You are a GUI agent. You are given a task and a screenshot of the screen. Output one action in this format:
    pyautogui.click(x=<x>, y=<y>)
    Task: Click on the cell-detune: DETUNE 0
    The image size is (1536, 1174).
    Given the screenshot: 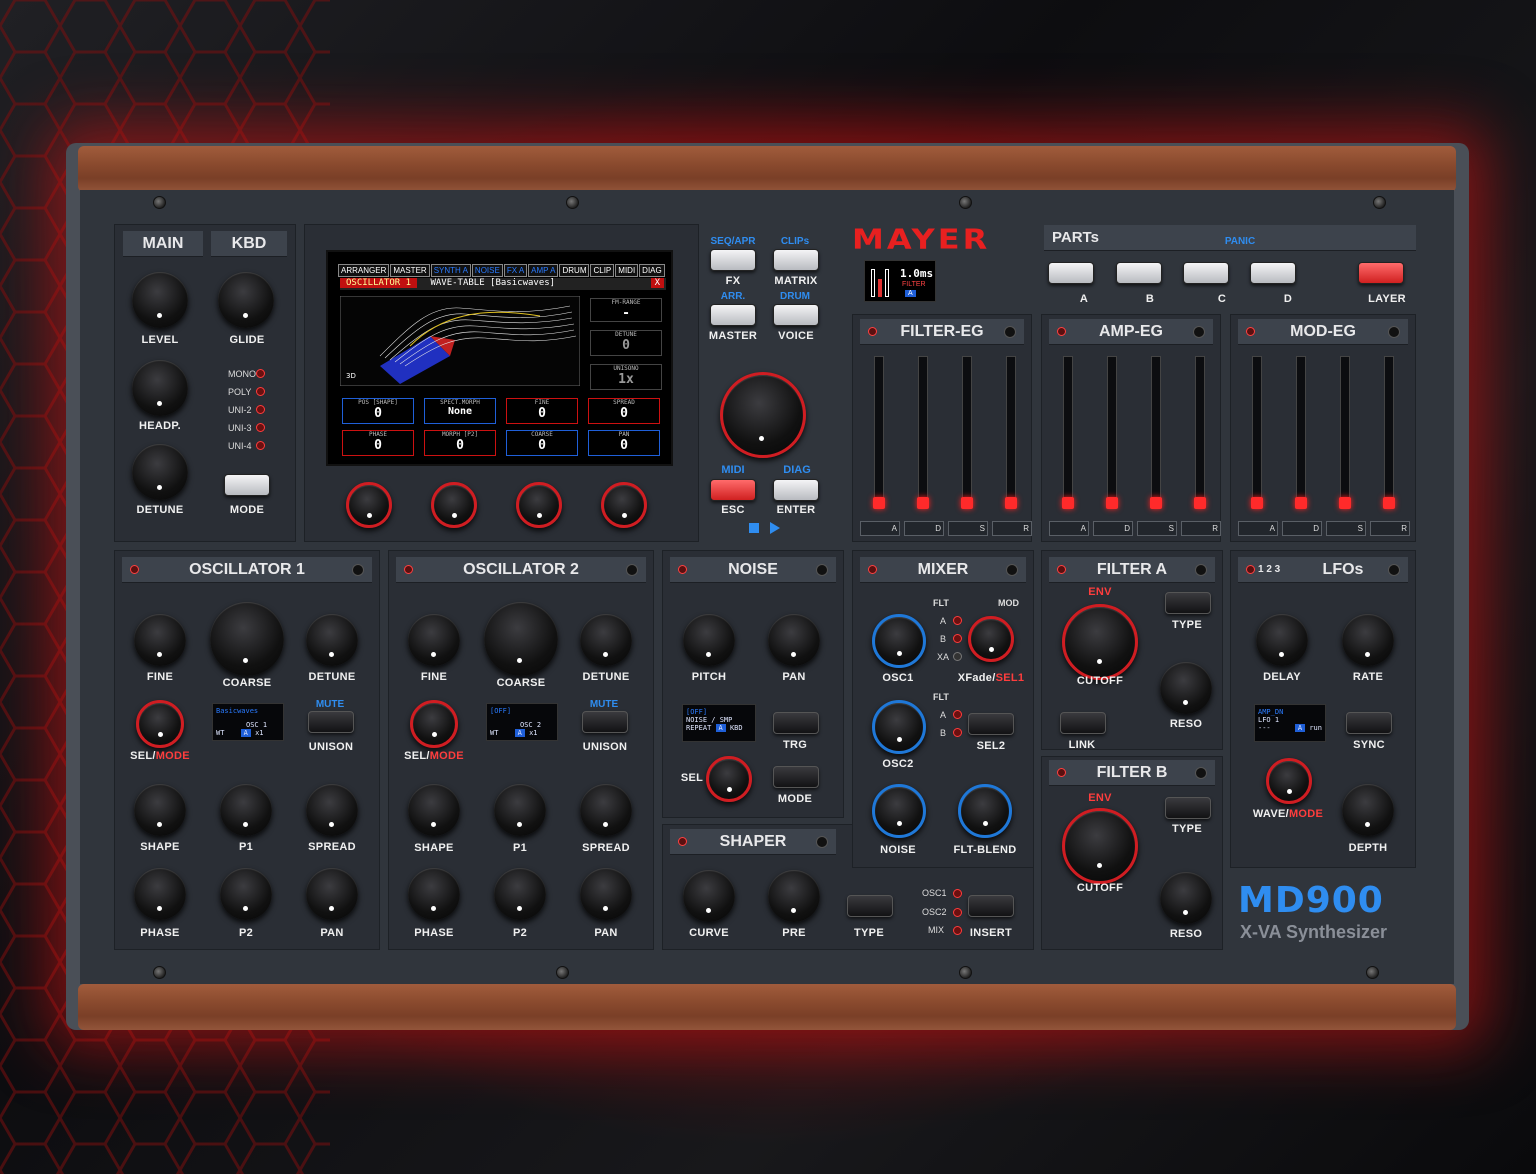 What is the action you would take?
    pyautogui.click(x=626, y=343)
    